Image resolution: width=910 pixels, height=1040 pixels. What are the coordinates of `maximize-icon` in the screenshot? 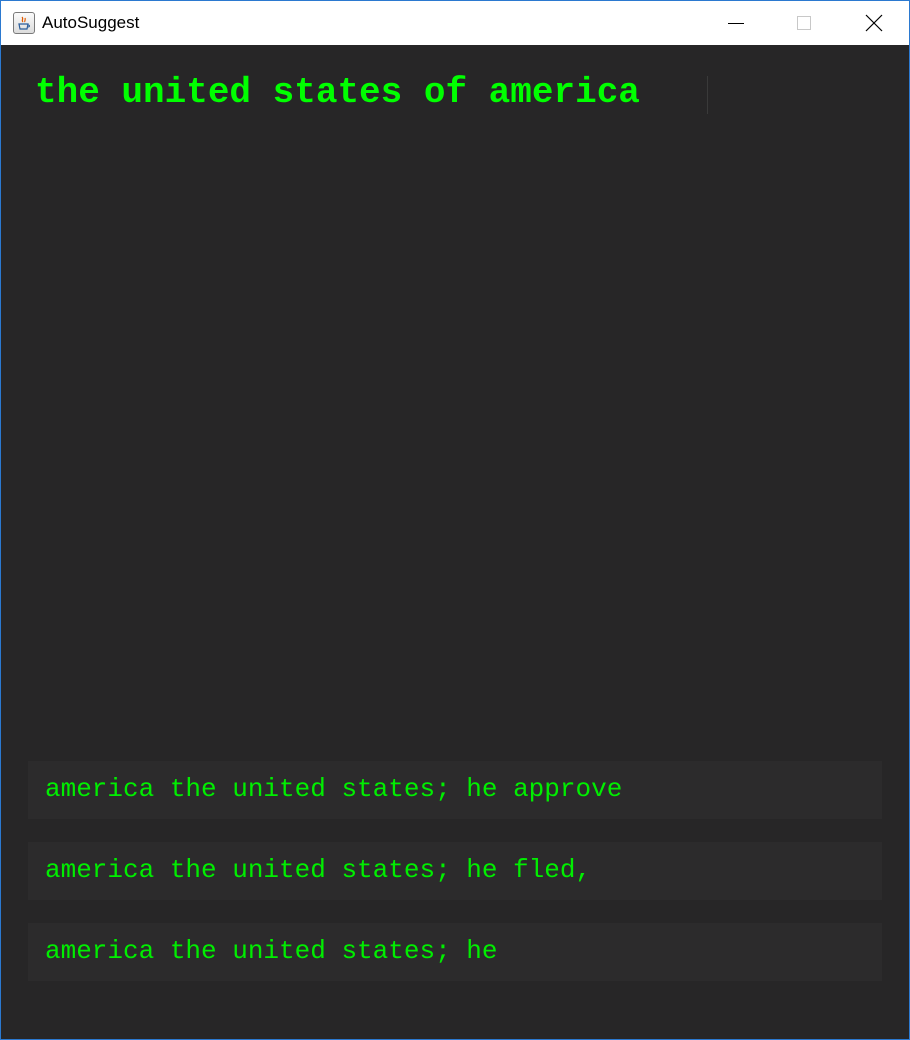 It's located at (804, 23).